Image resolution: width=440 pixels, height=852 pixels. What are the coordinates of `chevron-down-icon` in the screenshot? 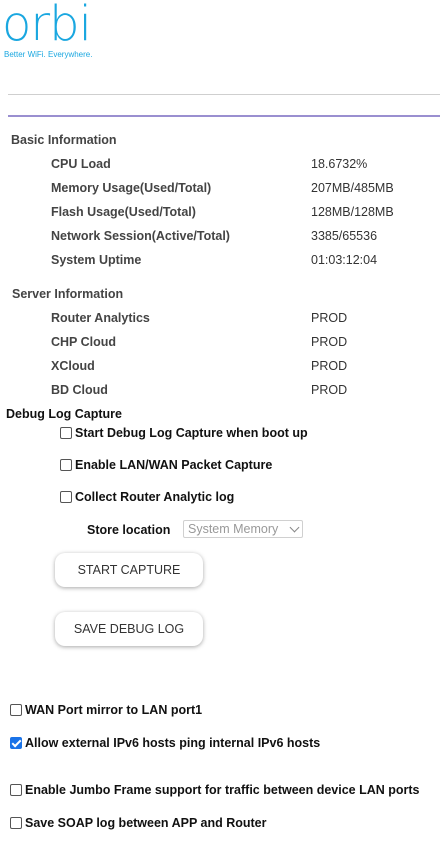 It's located at (294, 527).